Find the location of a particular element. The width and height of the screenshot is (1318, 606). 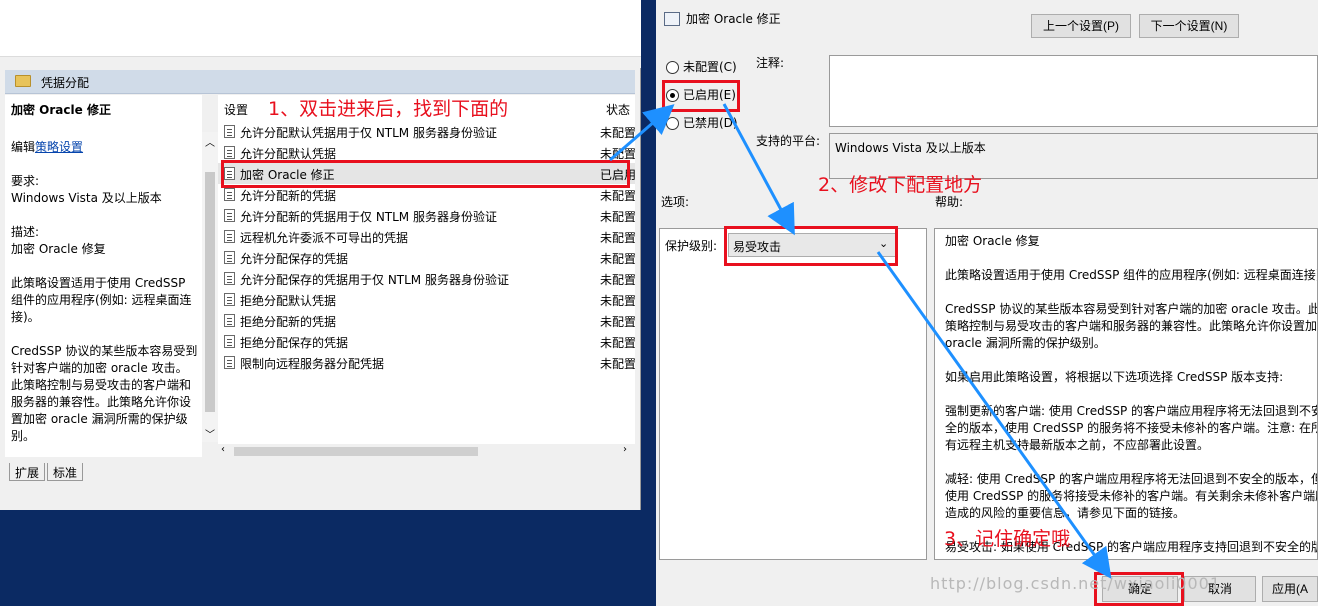

watermark: http://blog.csdn.net/wxiaoli0001 is located at coordinates (1076, 583).